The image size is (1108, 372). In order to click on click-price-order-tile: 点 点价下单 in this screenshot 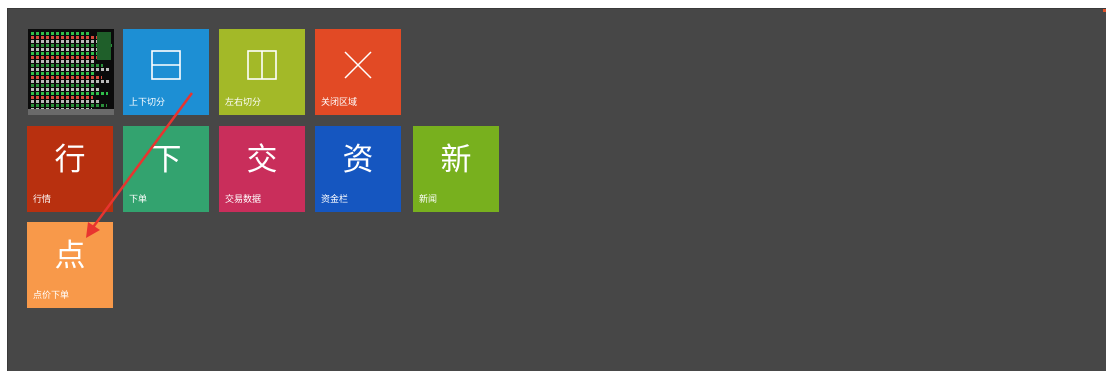, I will do `click(70, 265)`.